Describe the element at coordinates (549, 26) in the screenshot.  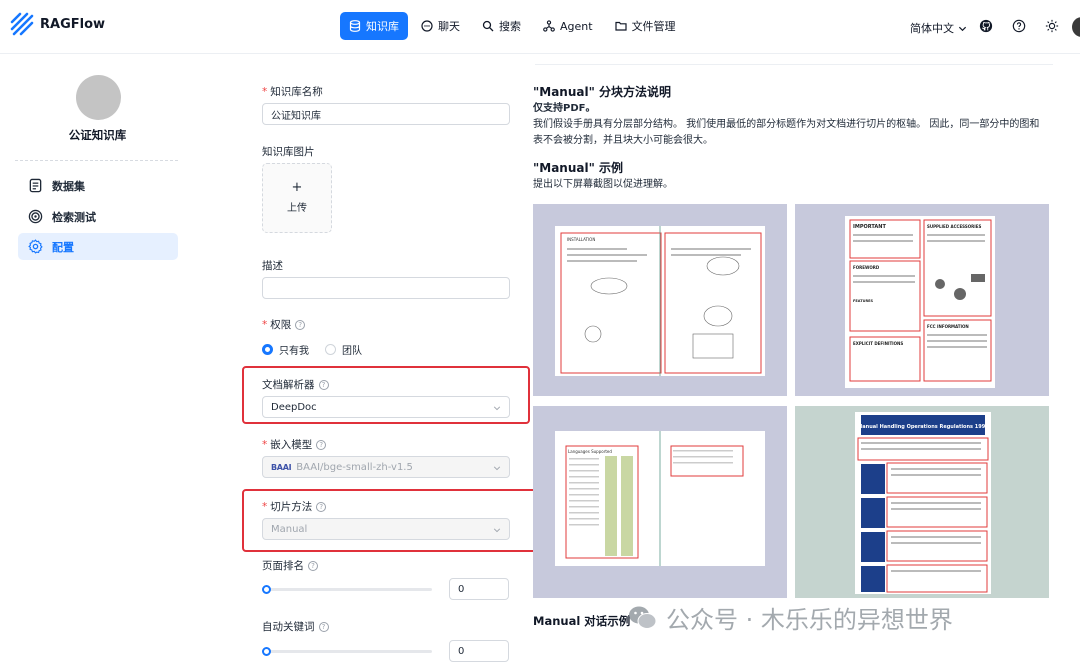
I see `agent-icon` at that location.